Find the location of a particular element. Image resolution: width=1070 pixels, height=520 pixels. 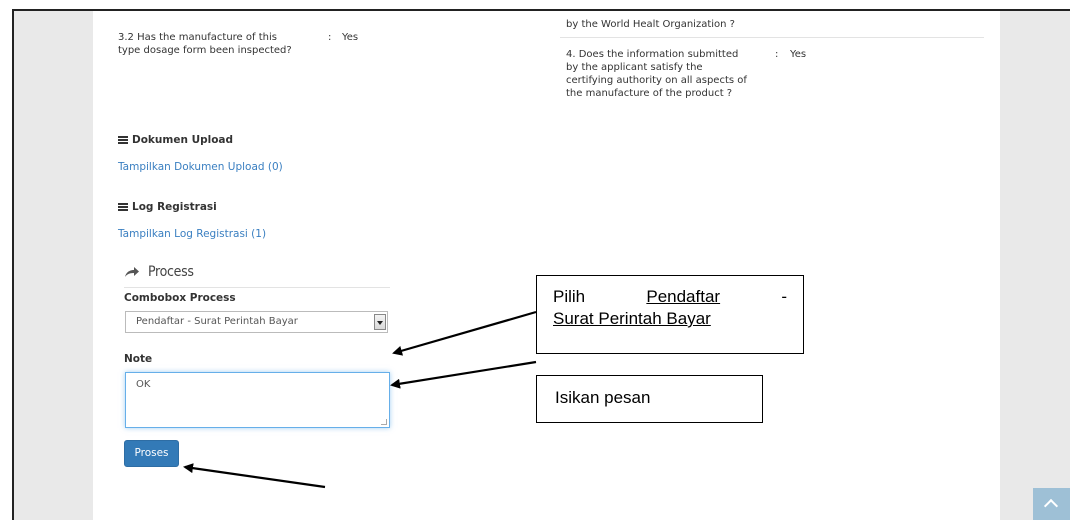

chevron-up-icon is located at coordinates (1051, 504).